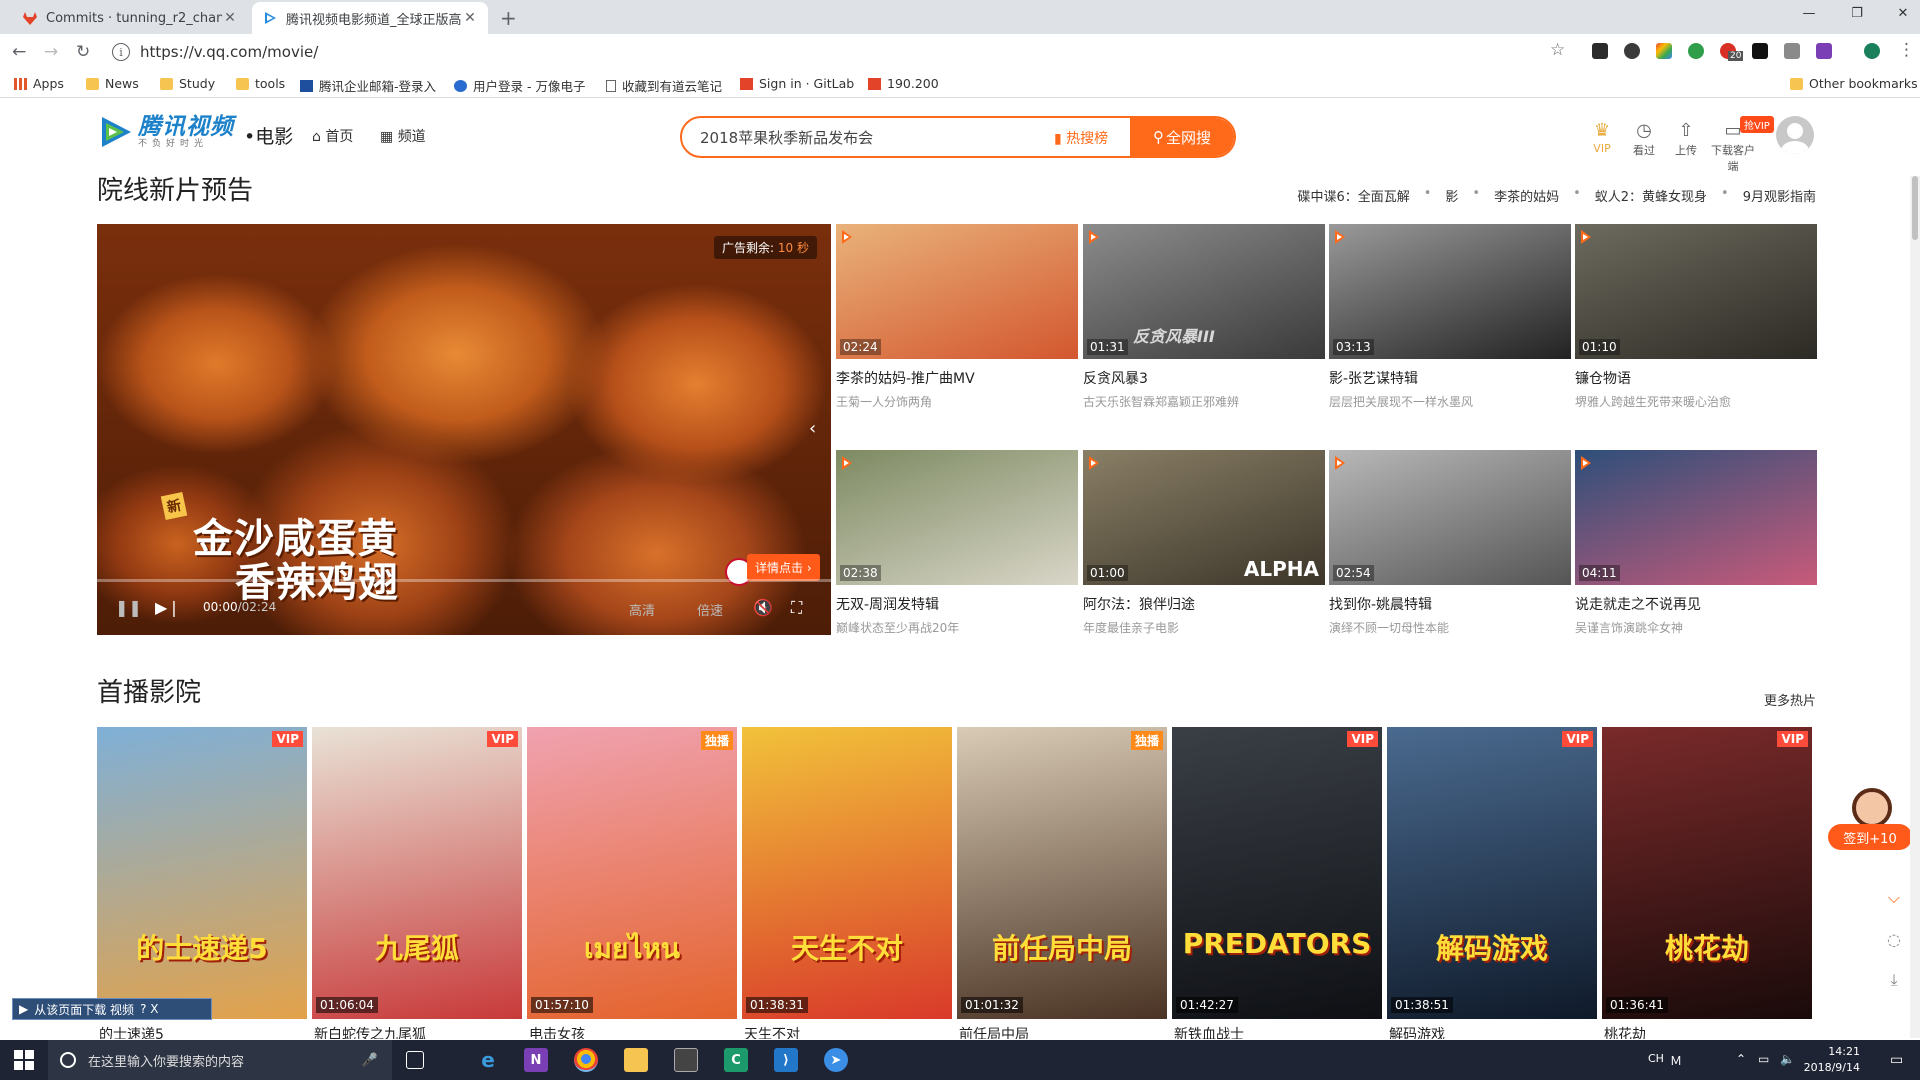 This screenshot has width=1920, height=1080. Describe the element at coordinates (130, 18) in the screenshot. I see `tab-gitlab-commits: Commits · tunning_r2_change ✕` at that location.